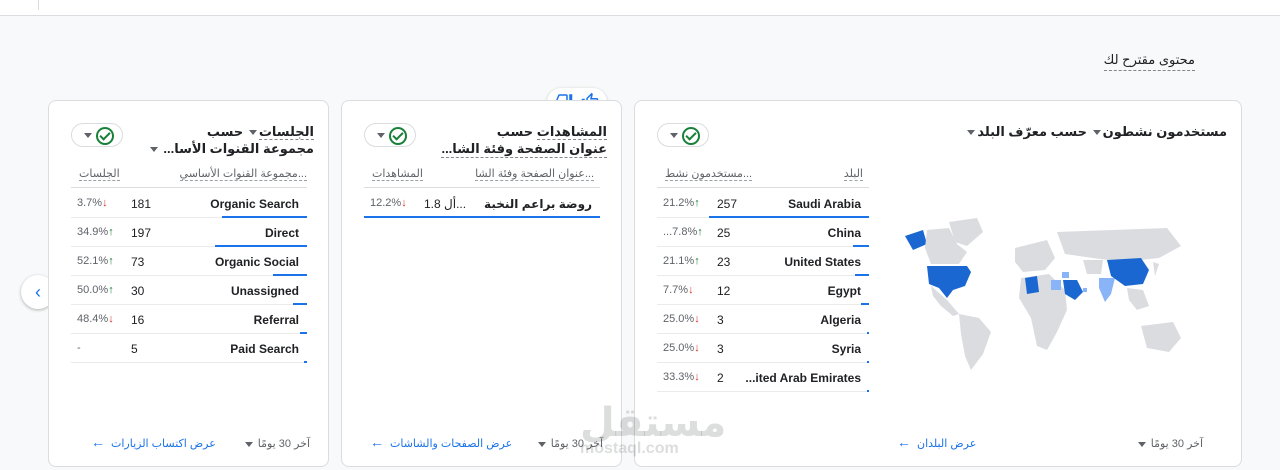  I want to click on row-change: 52.1%↑, so click(95, 261).